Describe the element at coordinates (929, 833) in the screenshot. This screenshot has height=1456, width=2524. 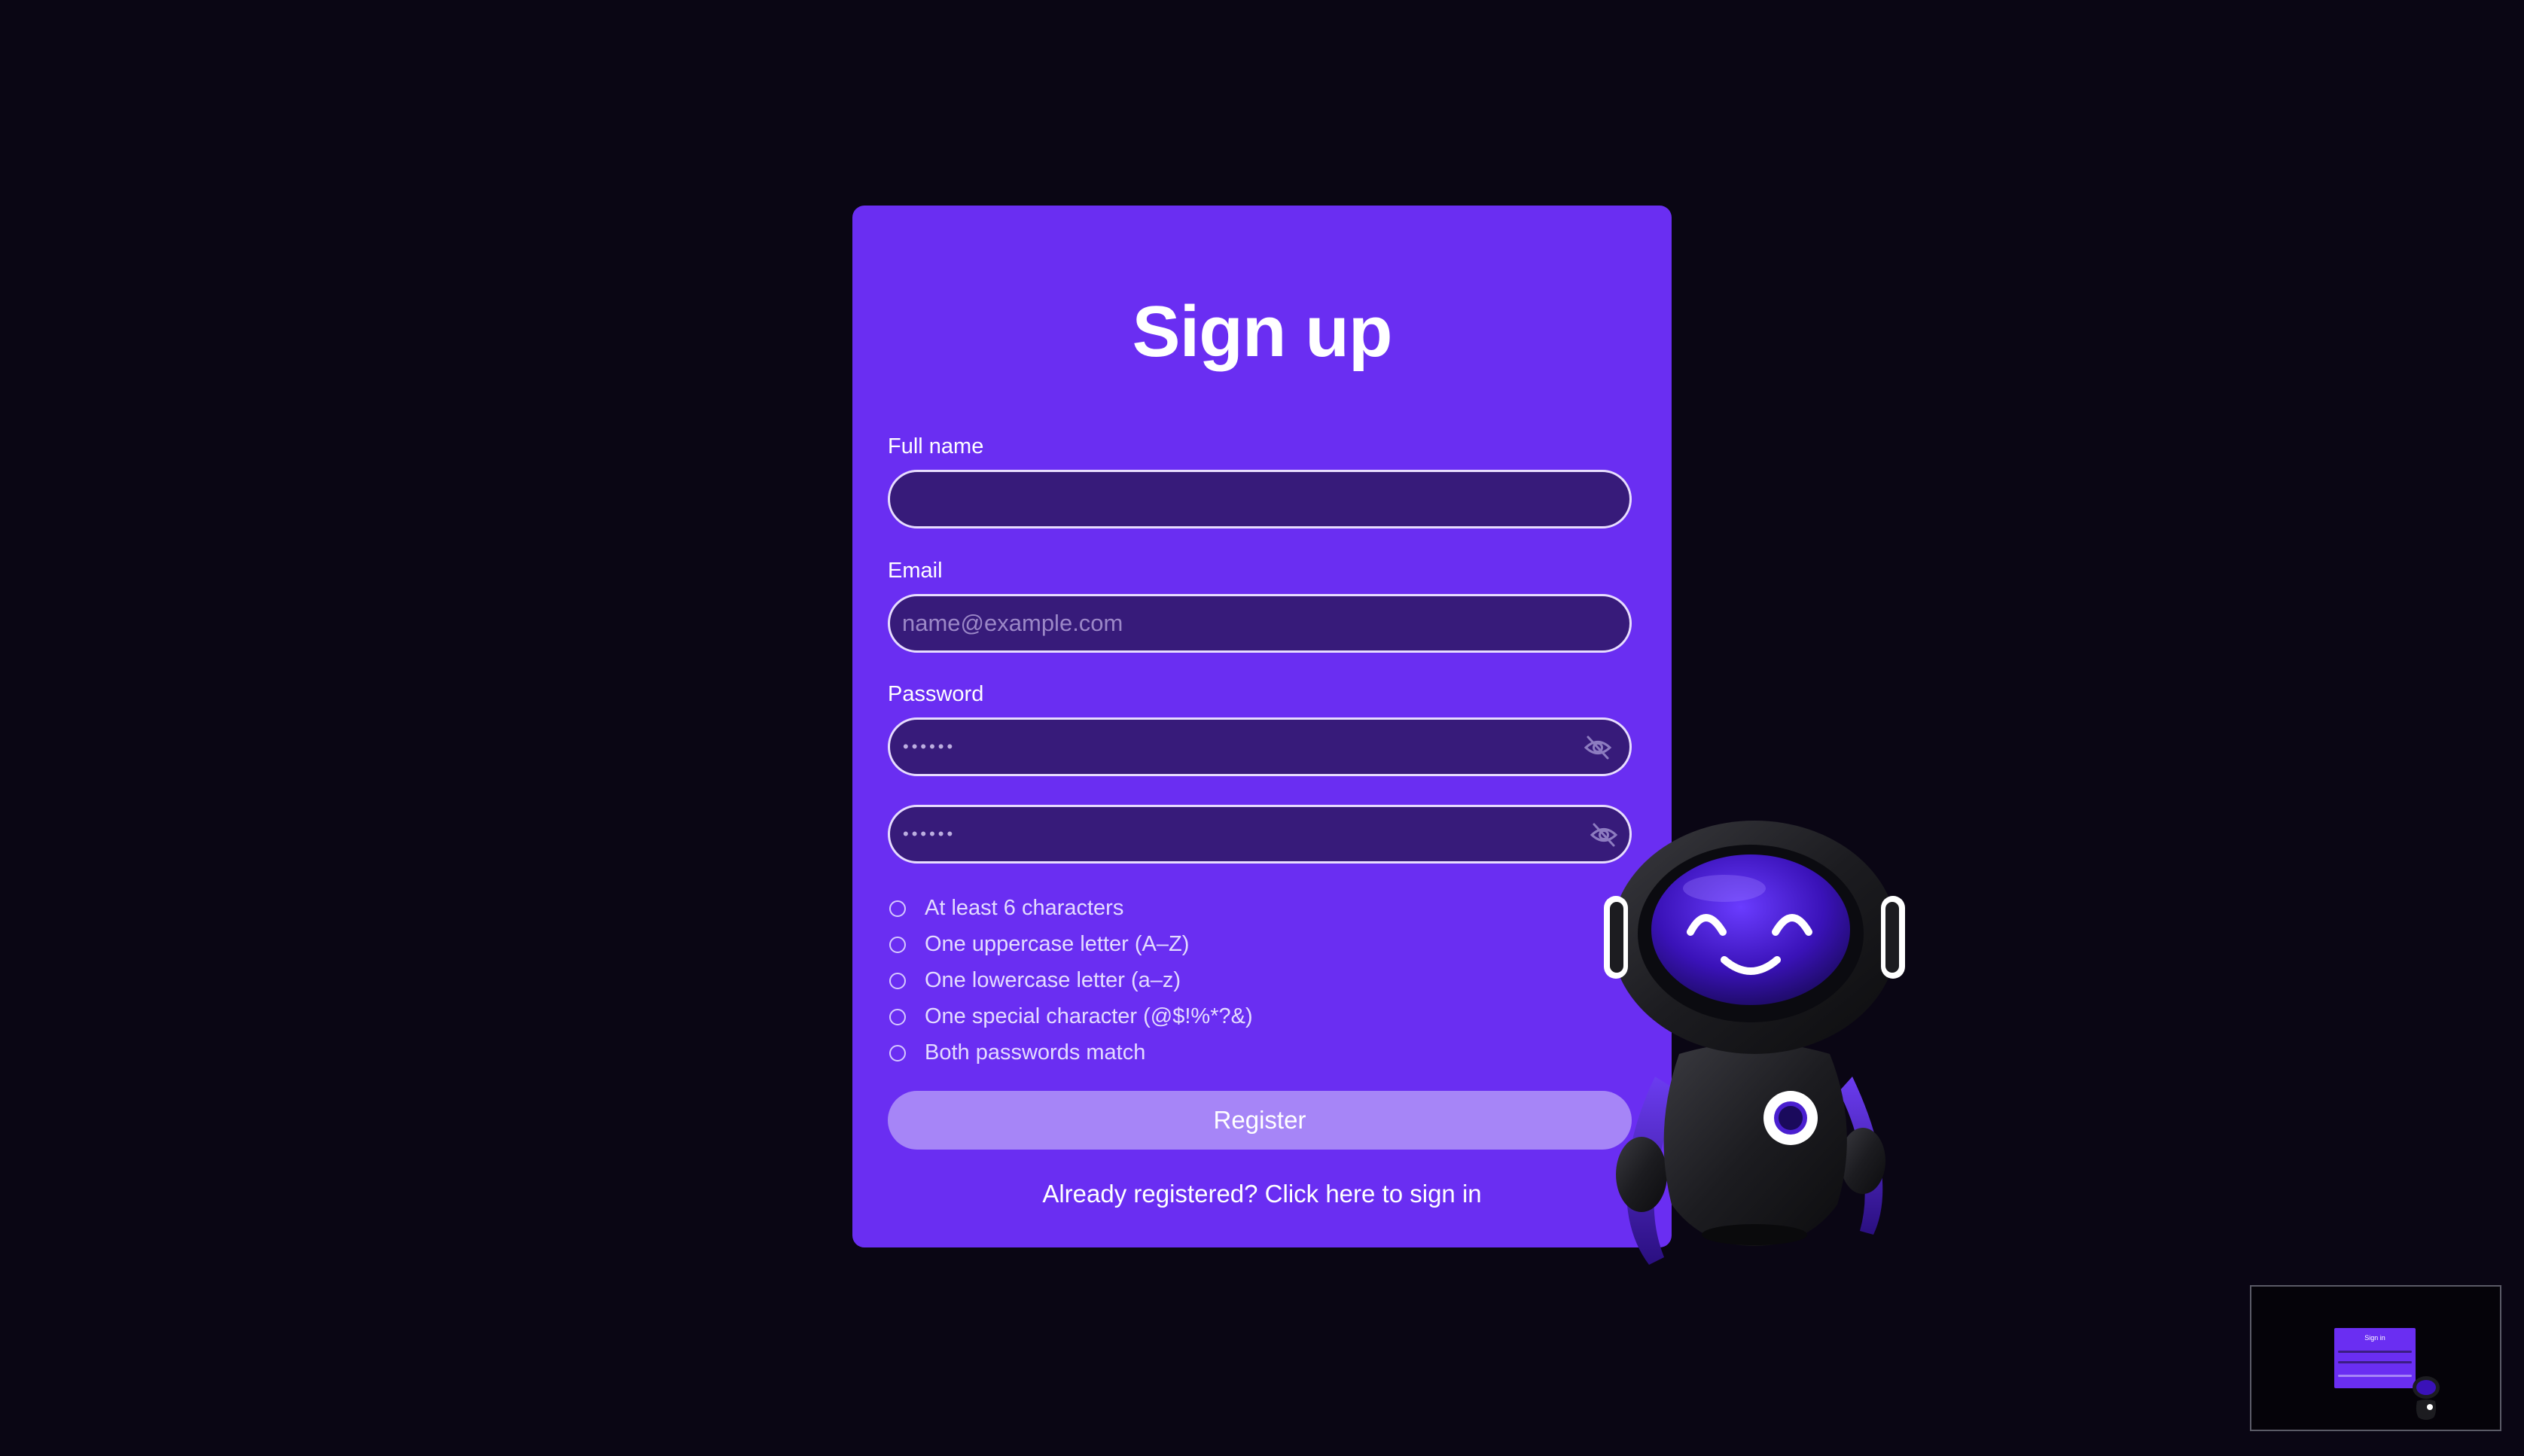
I see `confirm-password-masked-value: ••••••` at that location.